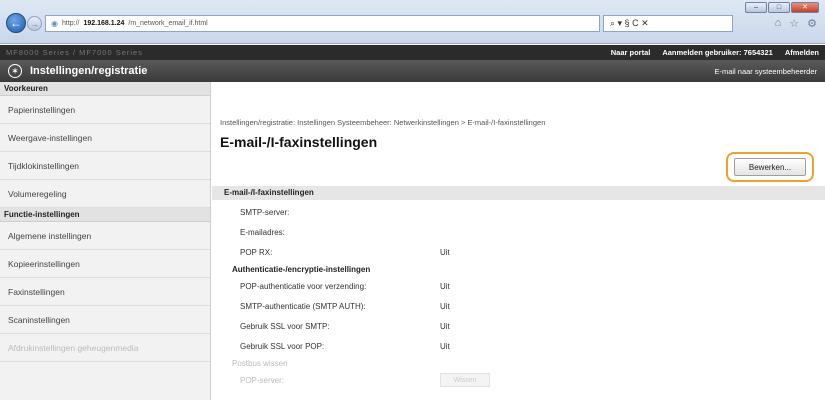 Image resolution: width=825 pixels, height=400 pixels. I want to click on row-pop-auth: POP-authenticatie voor verzending: Uit, so click(518, 286).